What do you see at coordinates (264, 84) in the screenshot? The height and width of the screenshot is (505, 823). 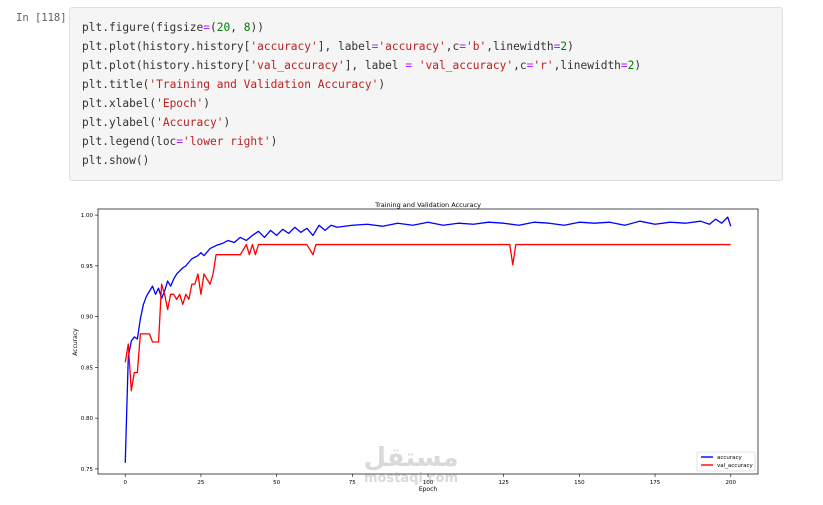 I see `code-token: 'Training and Validation Accuracy'` at bounding box center [264, 84].